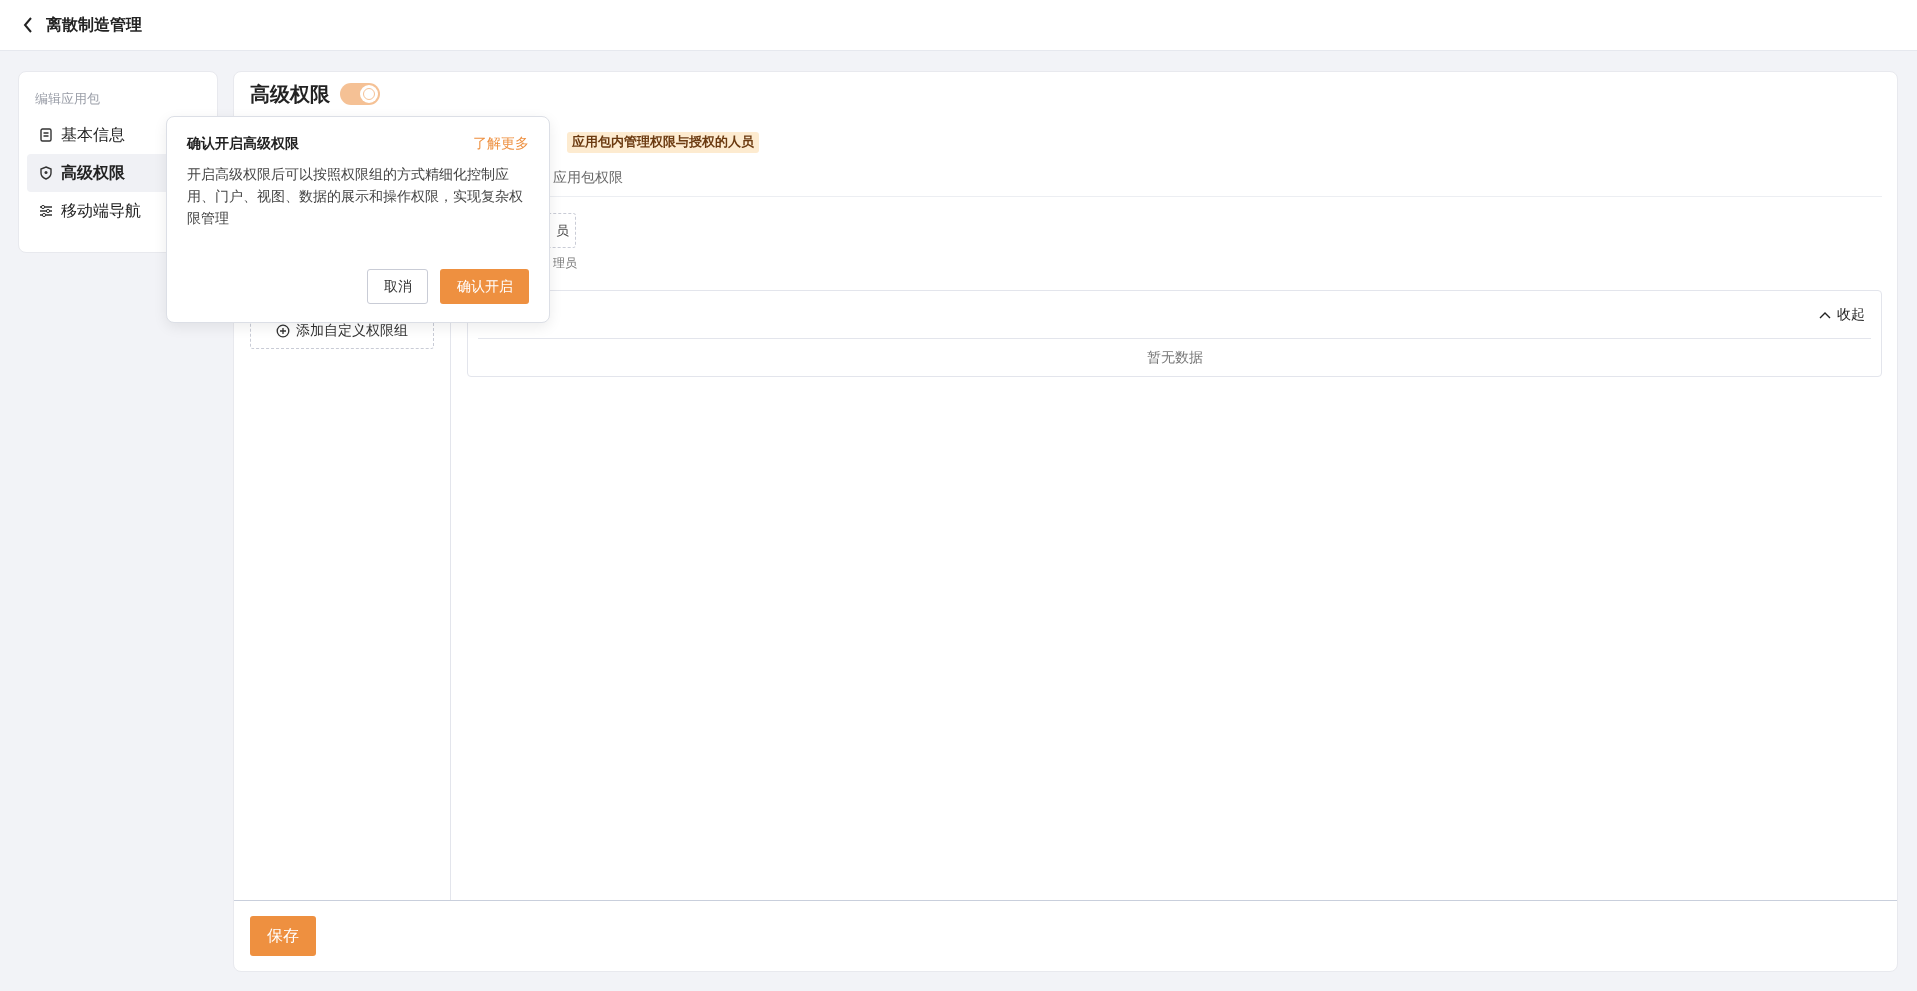 Image resolution: width=1917 pixels, height=991 pixels. Describe the element at coordinates (46, 135) in the screenshot. I see `document-icon` at that location.